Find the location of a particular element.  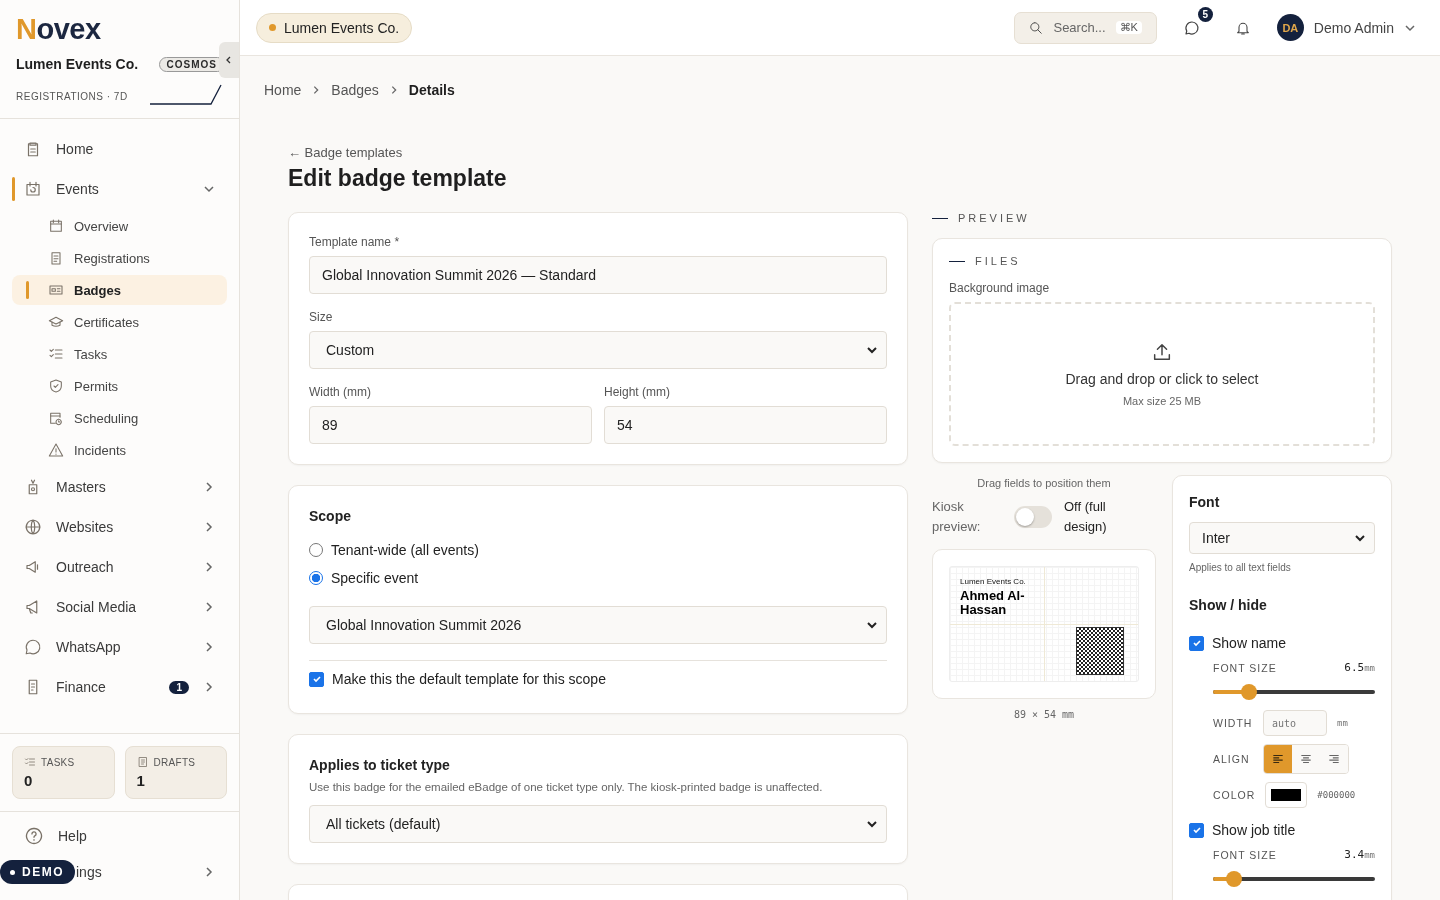

unit-label: mm is located at coordinates (1342, 723).